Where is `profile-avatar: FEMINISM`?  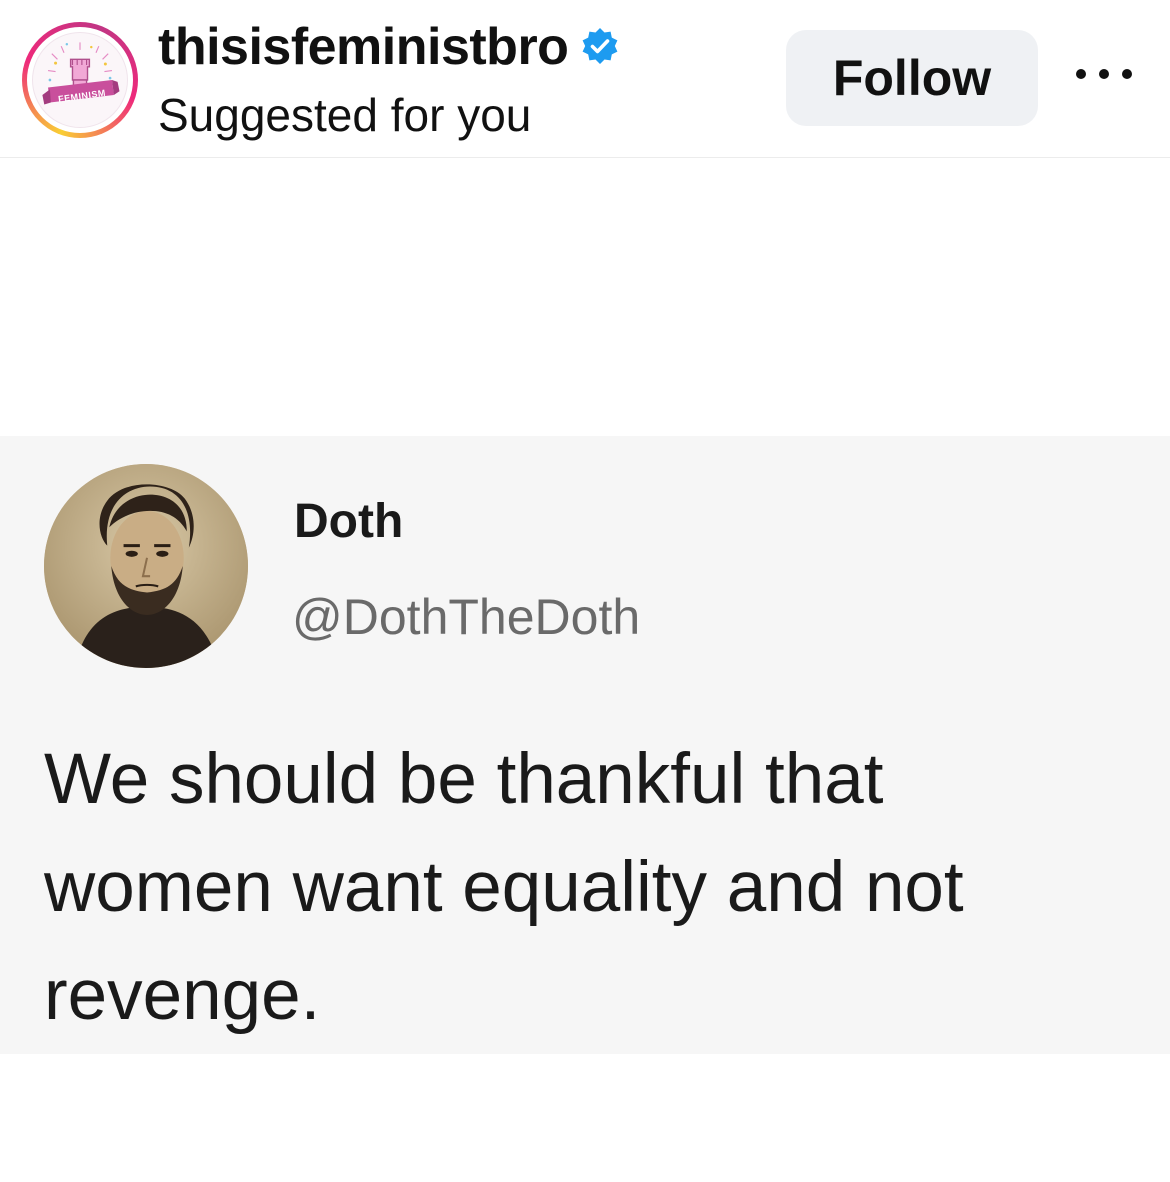 profile-avatar: FEMINISM is located at coordinates (80, 80).